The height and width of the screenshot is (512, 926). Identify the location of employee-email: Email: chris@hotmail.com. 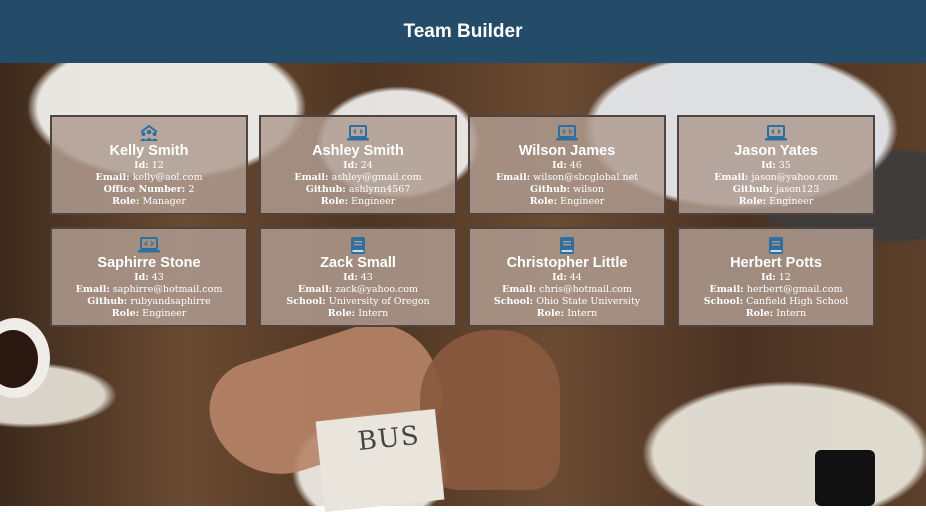
(567, 290).